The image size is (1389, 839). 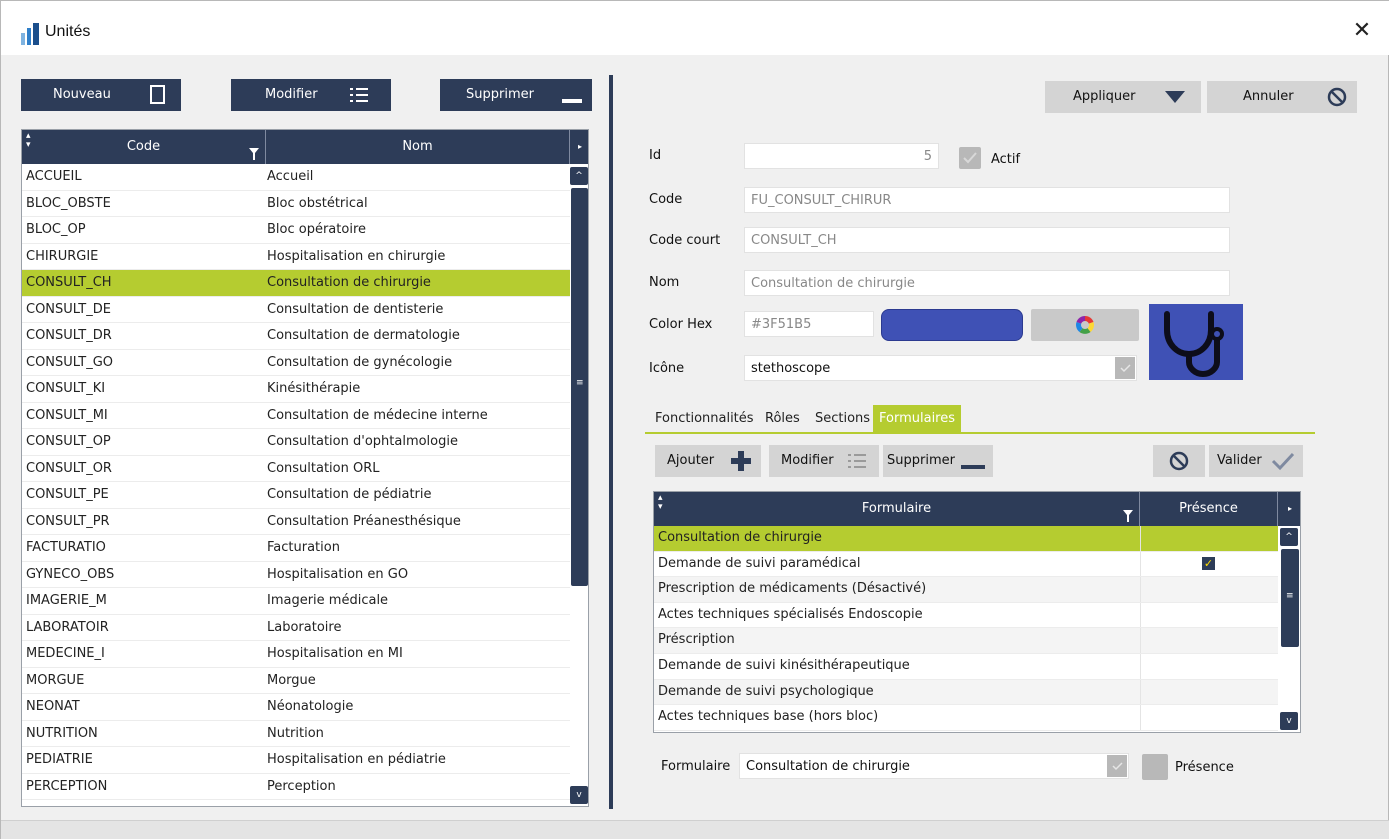 What do you see at coordinates (952, 325) in the screenshot?
I see `color-swatch` at bounding box center [952, 325].